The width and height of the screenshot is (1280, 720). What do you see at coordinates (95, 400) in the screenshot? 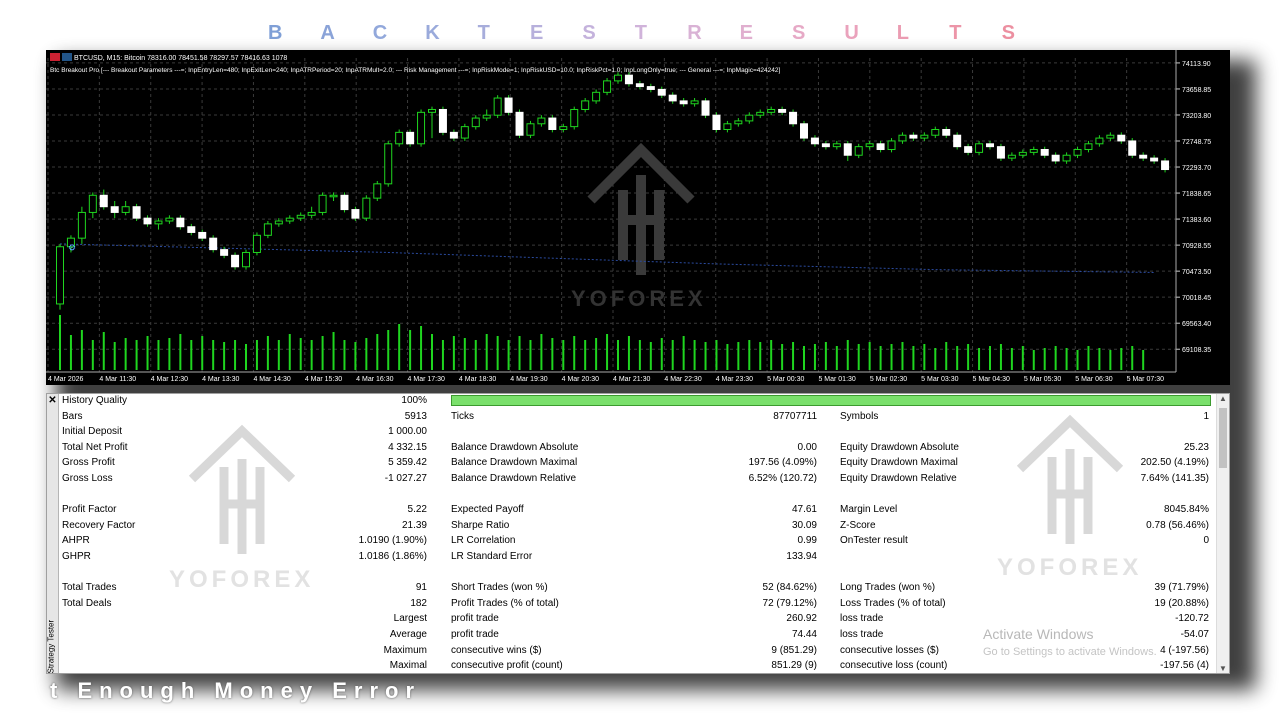
I see `metric-label: History Quality` at bounding box center [95, 400].